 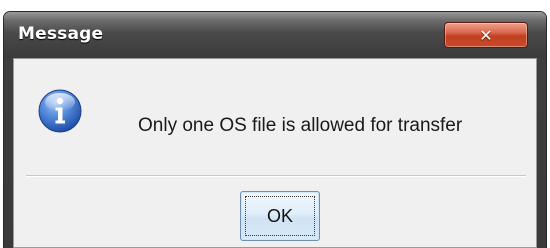 I want to click on ok-button-label: OK, so click(x=279, y=215).